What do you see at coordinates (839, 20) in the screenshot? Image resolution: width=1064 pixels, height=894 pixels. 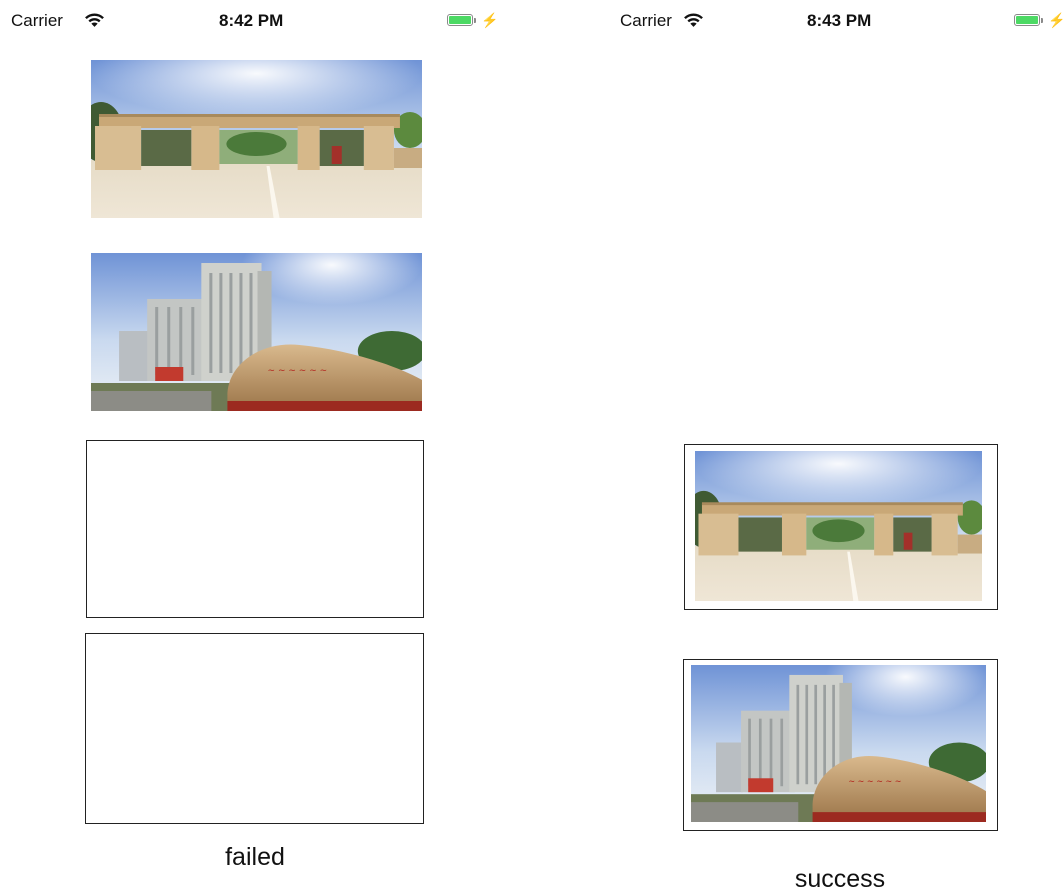 I see `status-time: 8:43 PM` at bounding box center [839, 20].